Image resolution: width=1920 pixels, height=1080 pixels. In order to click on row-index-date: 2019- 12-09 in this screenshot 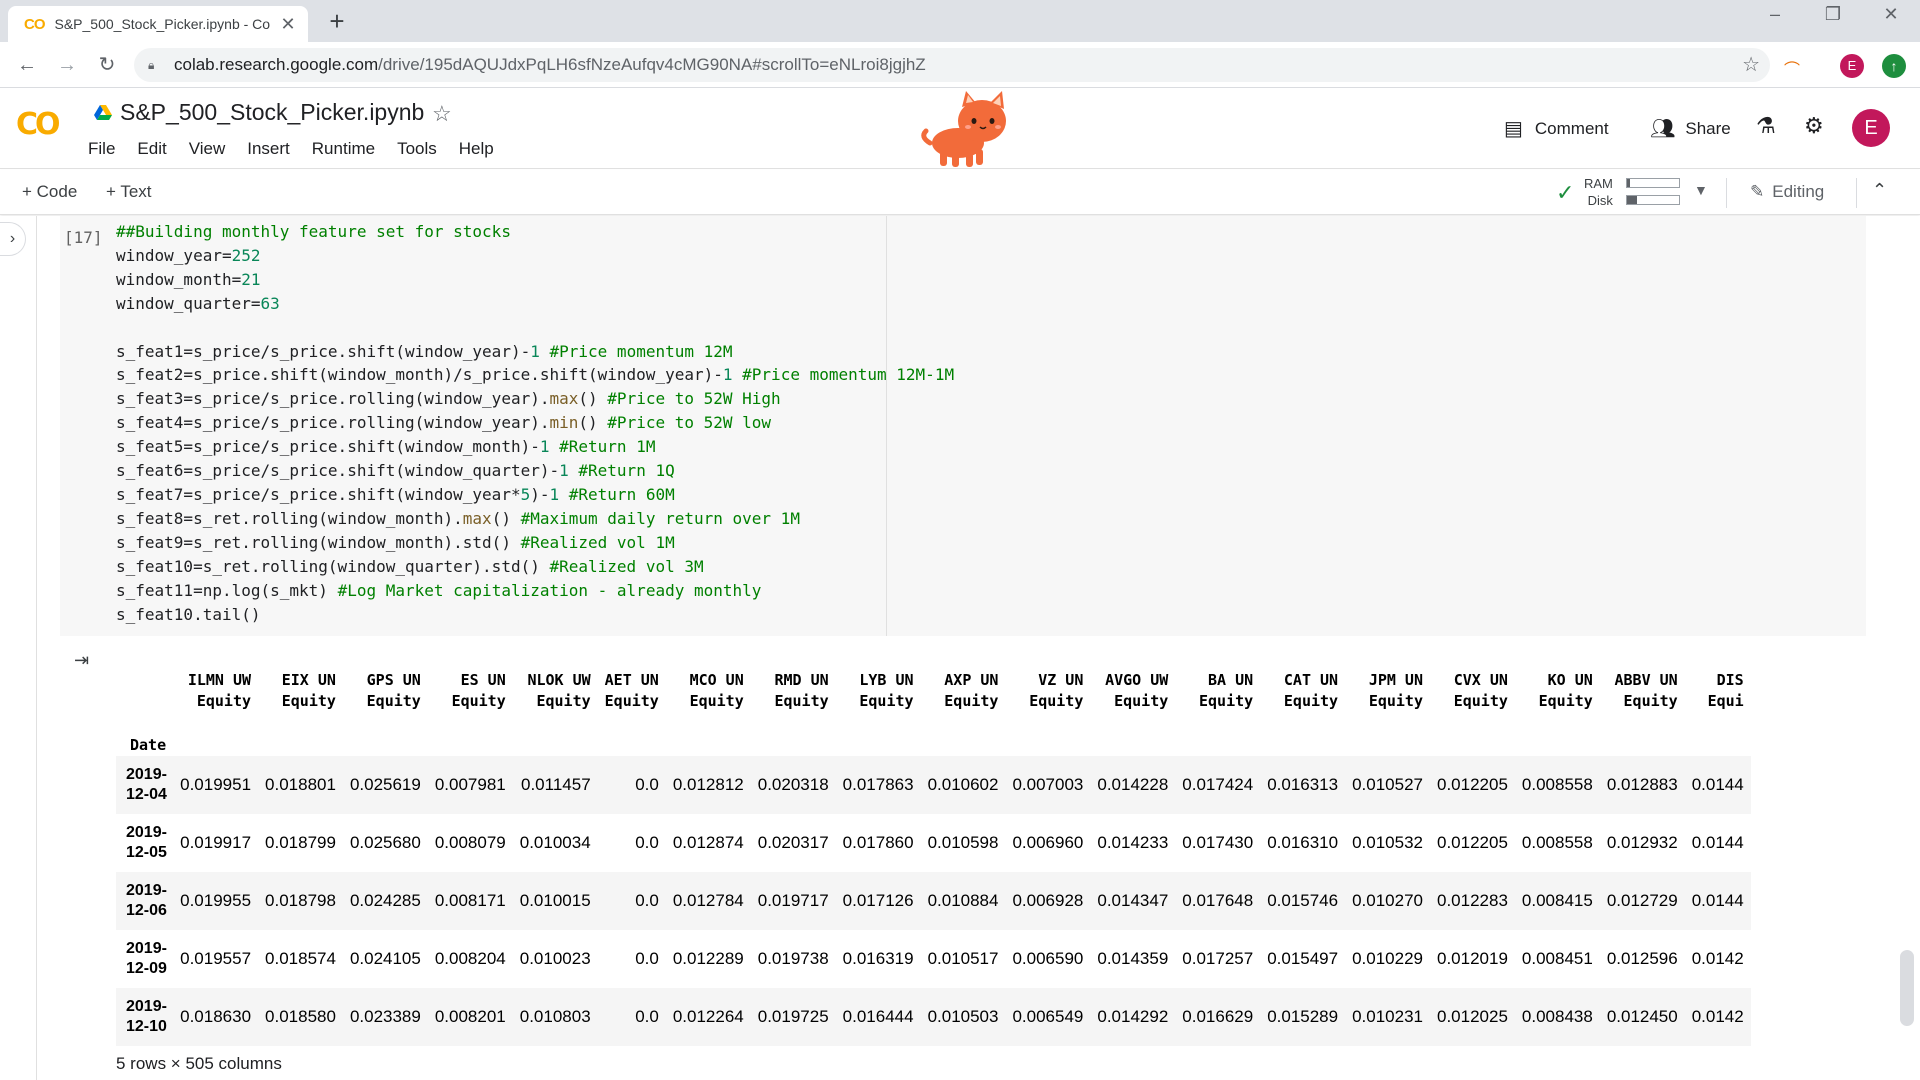, I will do `click(144, 959)`.